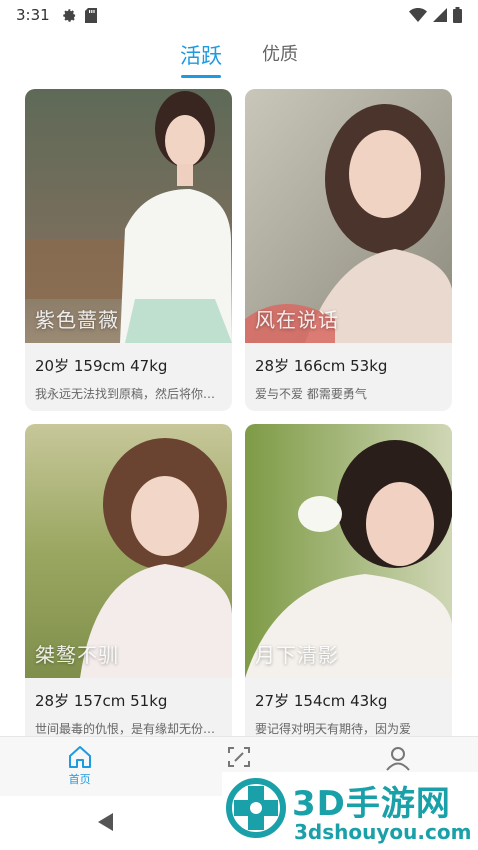  Describe the element at coordinates (69, 15) in the screenshot. I see `settings-gear-icon` at that location.